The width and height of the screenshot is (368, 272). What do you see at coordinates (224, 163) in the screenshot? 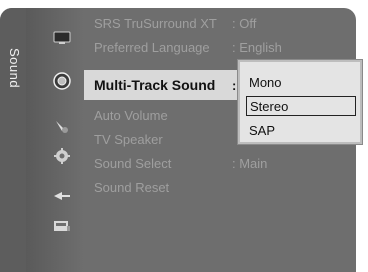
I see `menu-item-sound-select: Sound Select : Main` at bounding box center [224, 163].